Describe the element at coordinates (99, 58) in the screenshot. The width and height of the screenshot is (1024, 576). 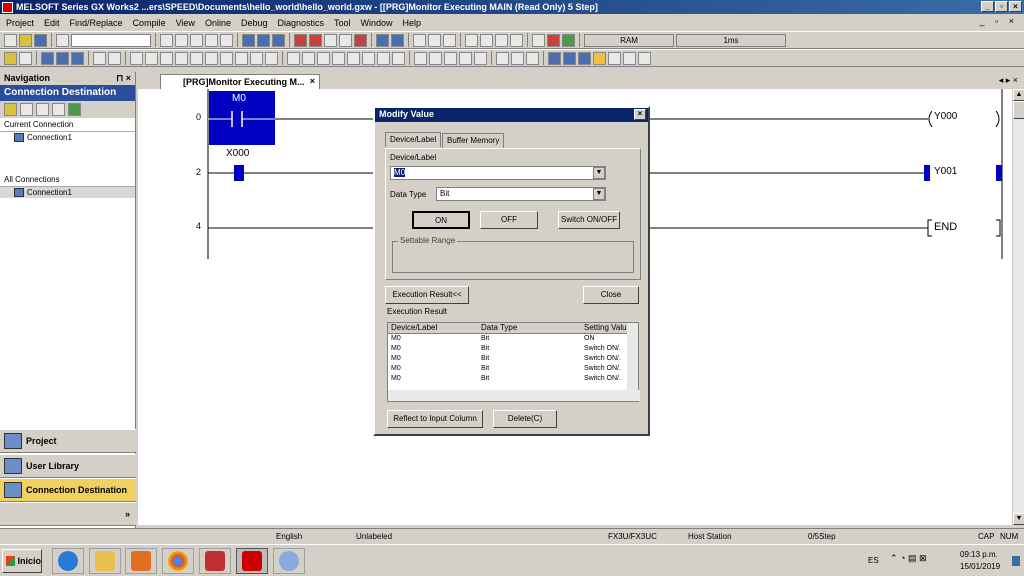
I see `comment-icon` at that location.